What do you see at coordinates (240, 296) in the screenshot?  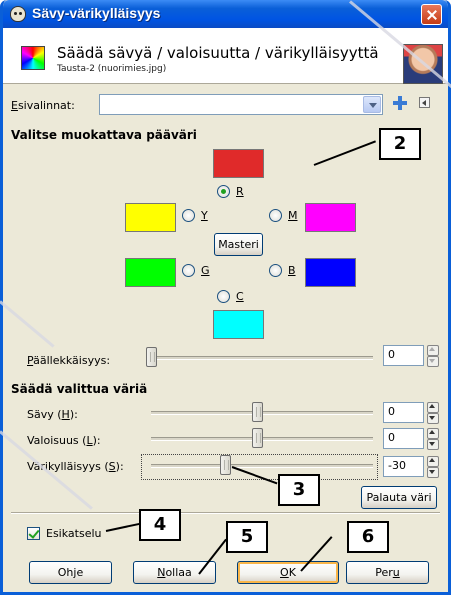 I see `radio-cyan-label: C` at bounding box center [240, 296].